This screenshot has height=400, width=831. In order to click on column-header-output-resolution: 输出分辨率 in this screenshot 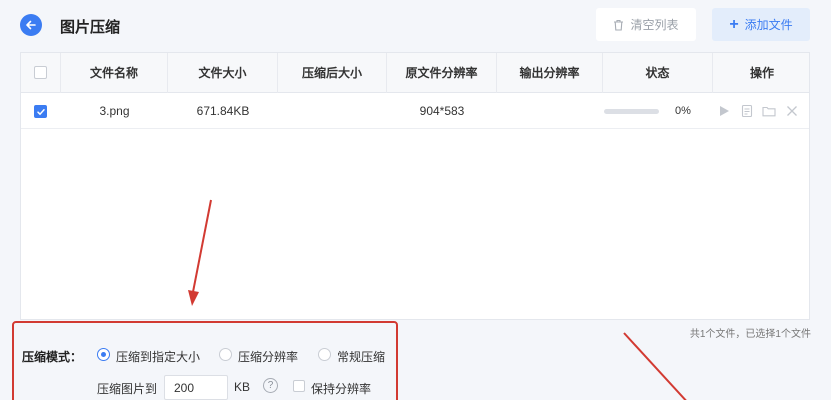, I will do `click(550, 73)`.